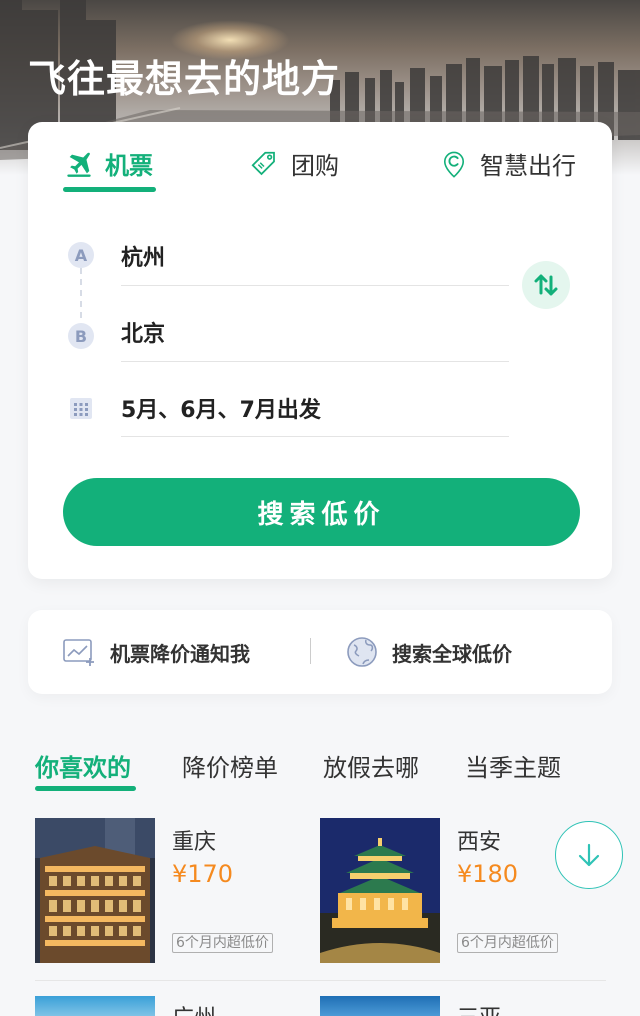  I want to click on chongqing-photo, so click(95, 890).